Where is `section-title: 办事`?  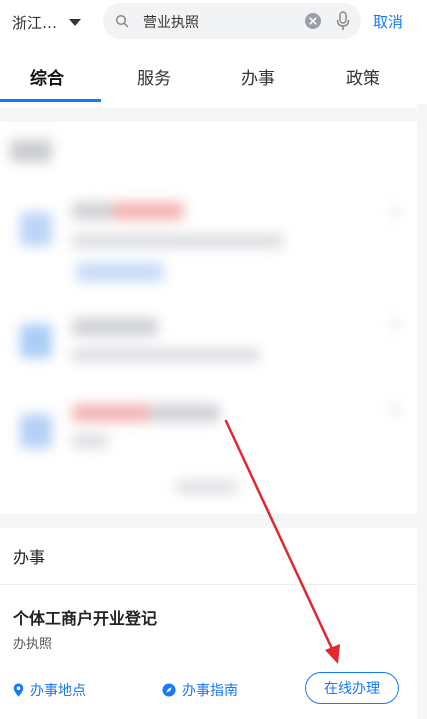
section-title: 办事 is located at coordinates (29, 557).